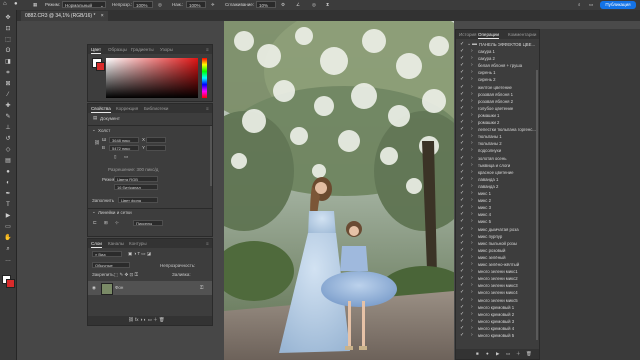 The image size is (640, 360). What do you see at coordinates (497, 193) in the screenshot?
I see `action-row: ✓ › микс 1` at bounding box center [497, 193].